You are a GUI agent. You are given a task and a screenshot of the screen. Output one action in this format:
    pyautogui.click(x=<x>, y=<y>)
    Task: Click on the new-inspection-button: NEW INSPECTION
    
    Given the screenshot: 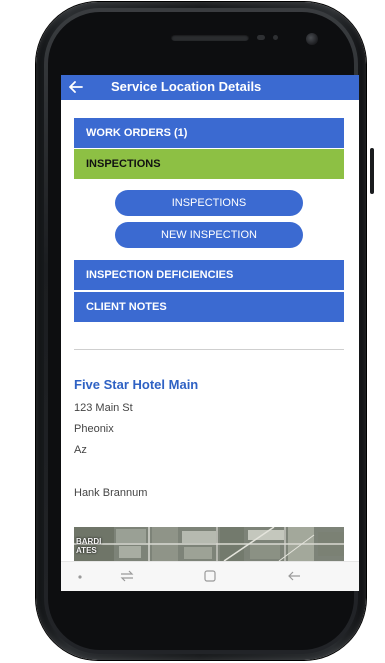 What is the action you would take?
    pyautogui.click(x=209, y=235)
    